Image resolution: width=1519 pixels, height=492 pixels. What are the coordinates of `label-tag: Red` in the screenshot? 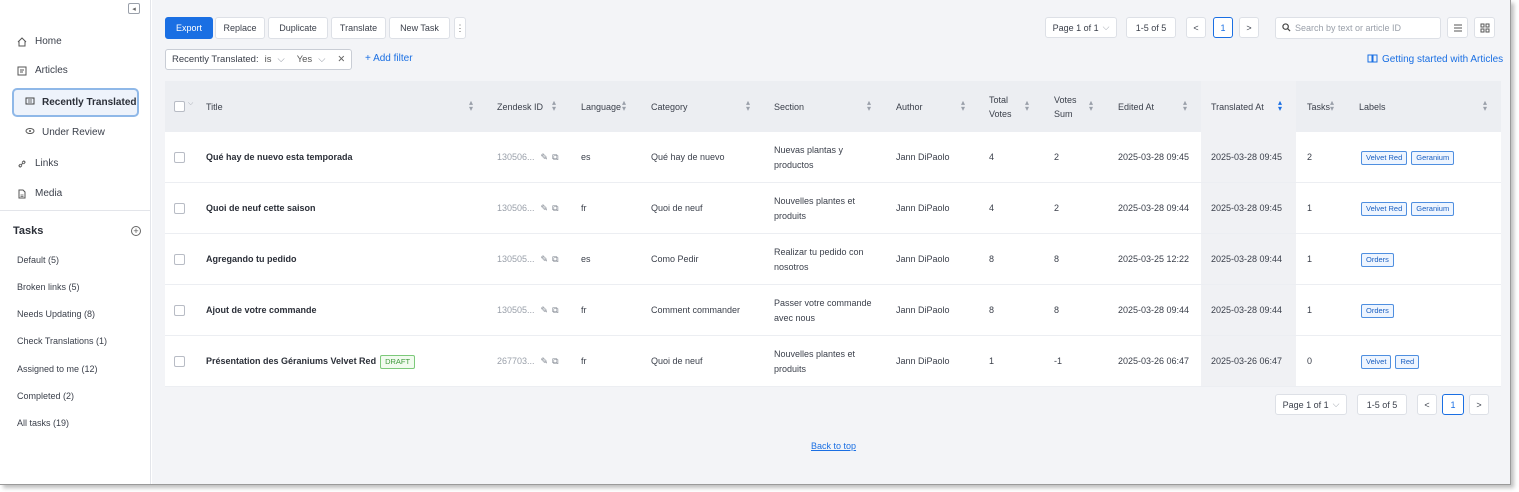 It's located at (1407, 361).